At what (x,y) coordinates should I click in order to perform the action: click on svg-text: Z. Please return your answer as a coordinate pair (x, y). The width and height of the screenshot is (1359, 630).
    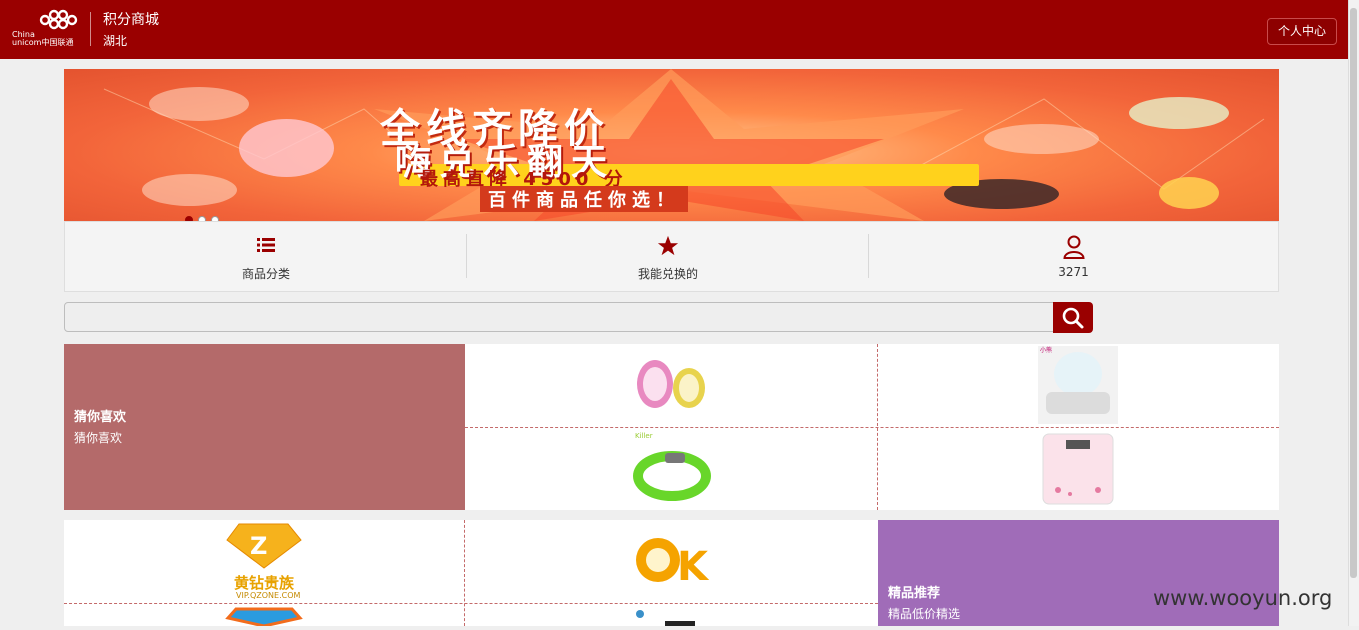
    Looking at the image, I should click on (258, 546).